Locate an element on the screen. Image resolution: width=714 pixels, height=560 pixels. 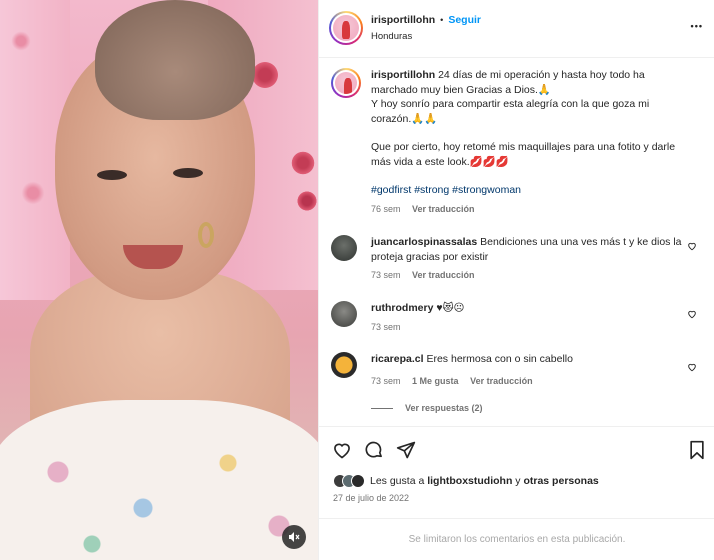
comment-username: ruthrodmery is located at coordinates (402, 308).